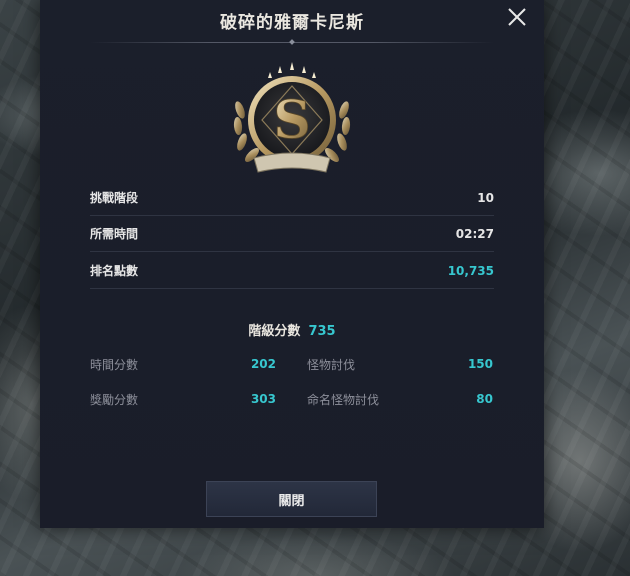 This screenshot has height=576, width=630. What do you see at coordinates (331, 364) in the screenshot?
I see `breakdown-label: 怪物討伐` at bounding box center [331, 364].